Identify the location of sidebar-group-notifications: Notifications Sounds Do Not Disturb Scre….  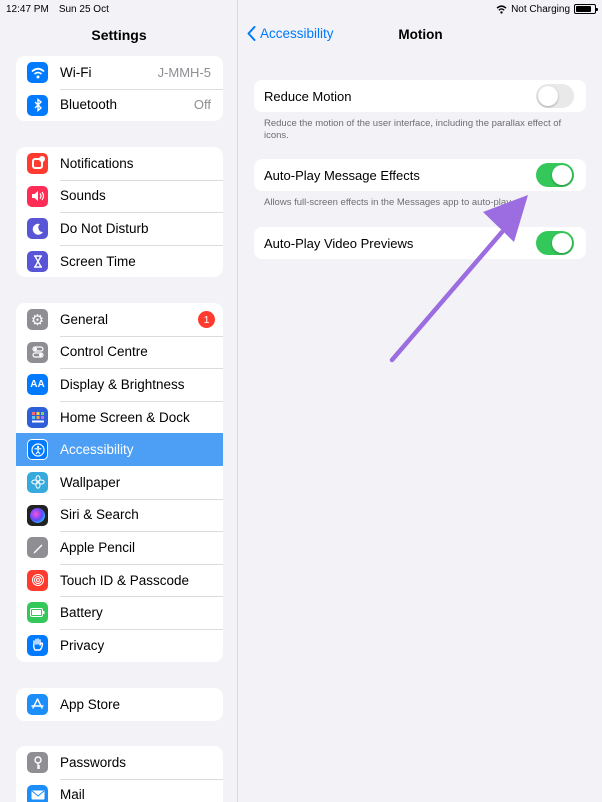
(119, 212).